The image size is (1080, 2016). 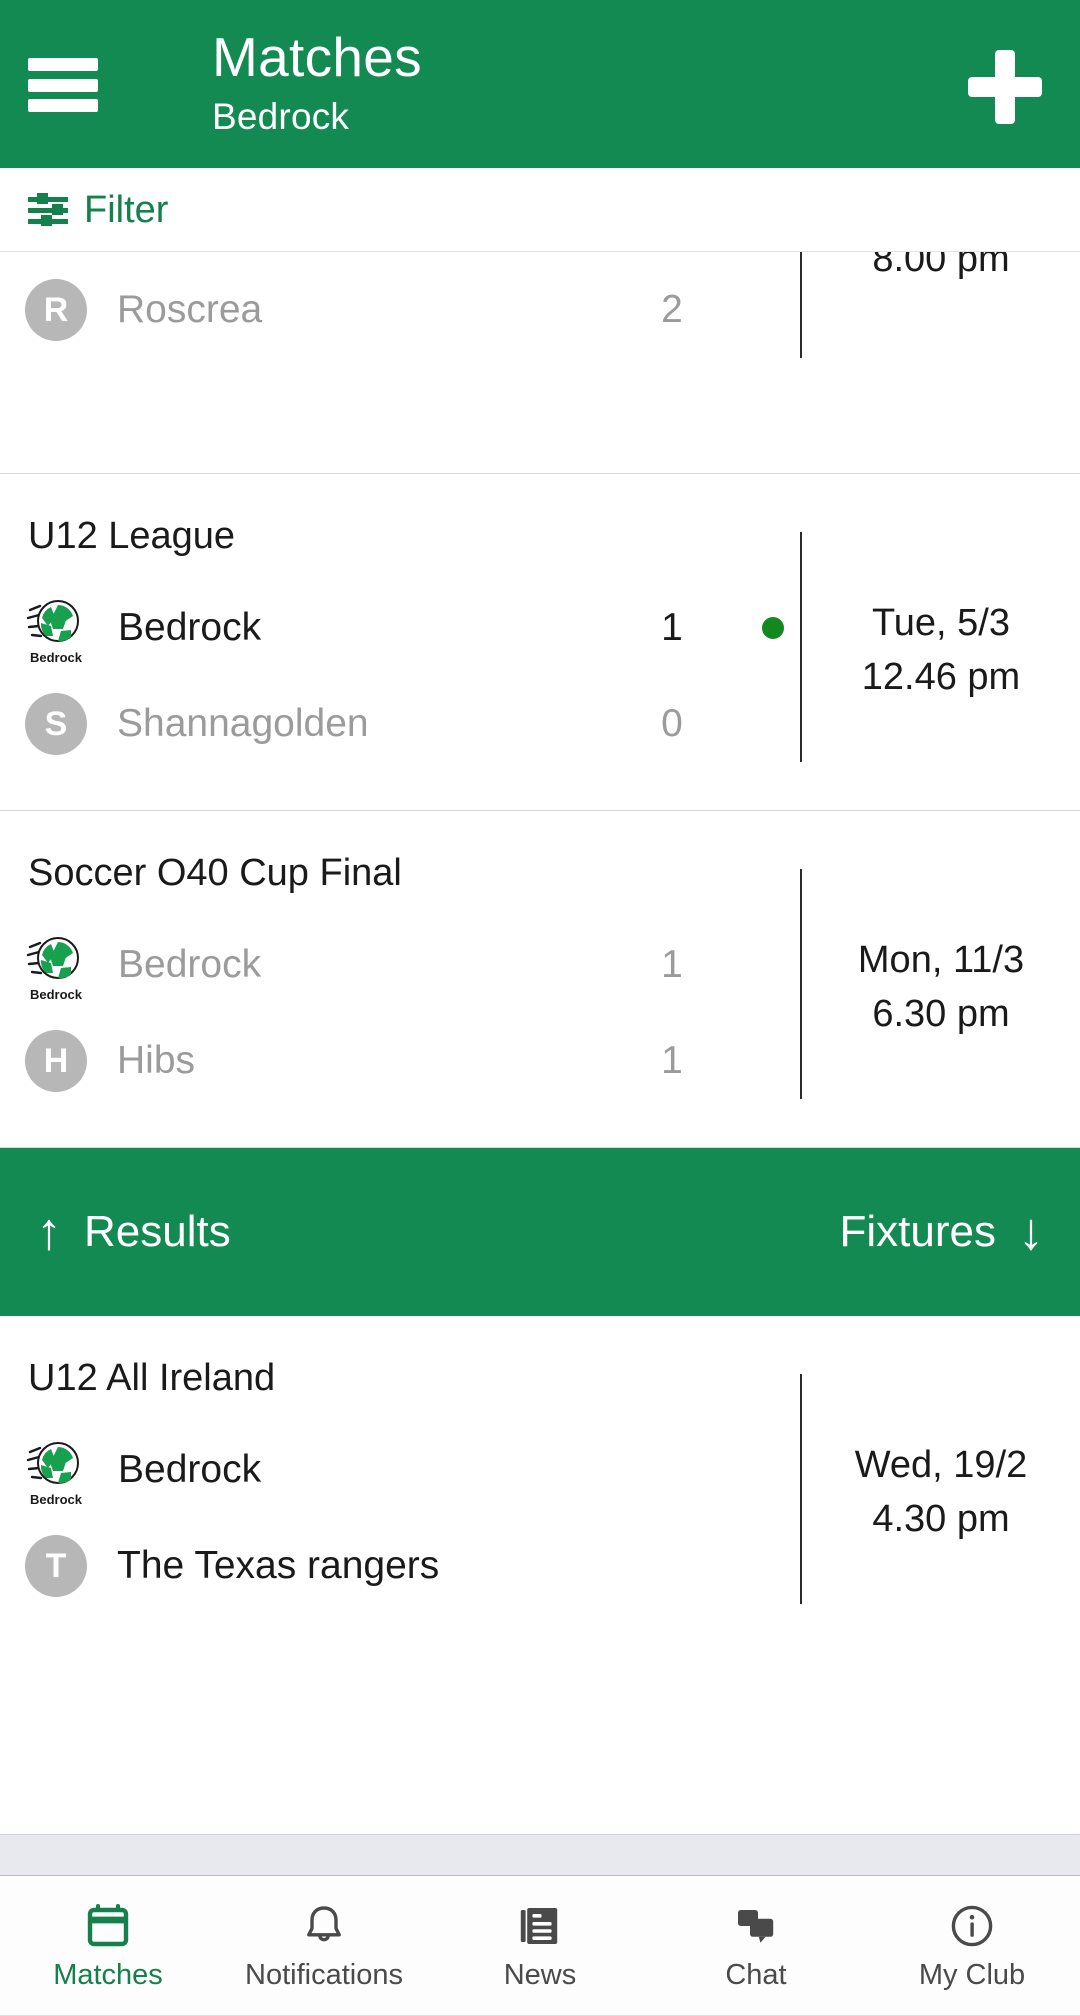 I want to click on nav-label: News, so click(x=540, y=1974).